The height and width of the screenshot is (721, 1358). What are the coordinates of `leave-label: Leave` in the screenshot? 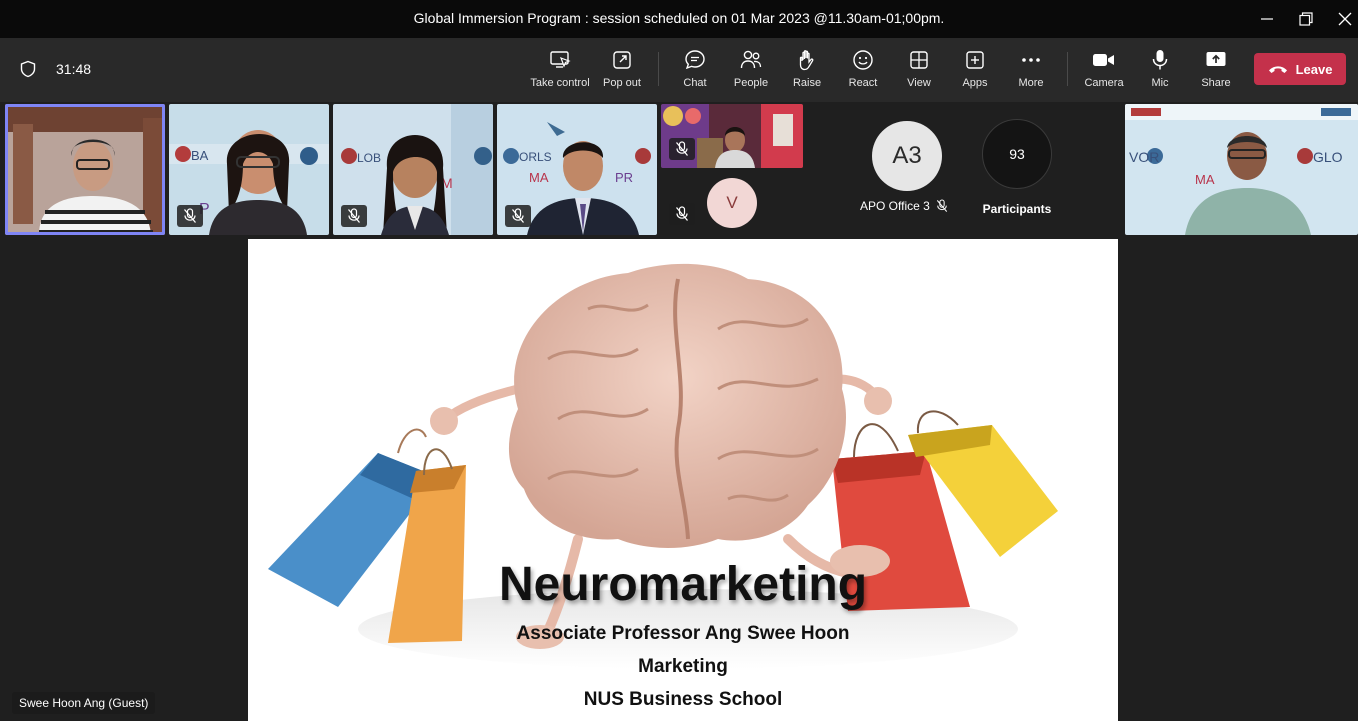 It's located at (1314, 69).